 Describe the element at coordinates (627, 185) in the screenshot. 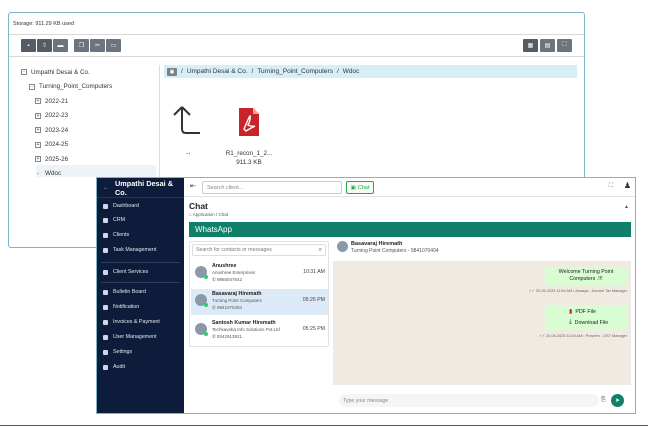

I see `avatar: ♟` at that location.